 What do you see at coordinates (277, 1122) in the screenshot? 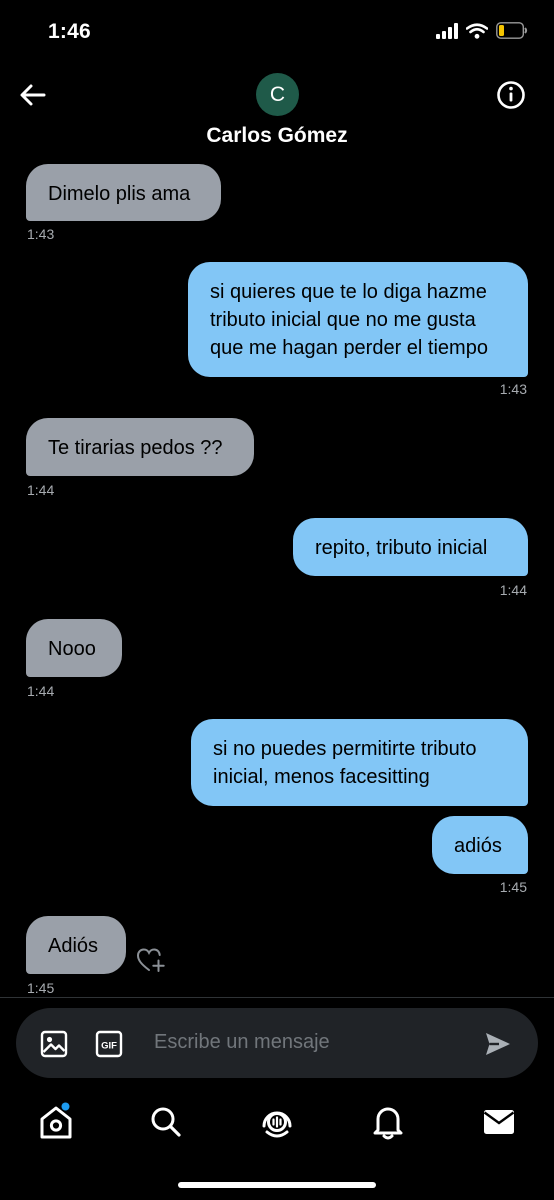
I see `spaces-icon` at bounding box center [277, 1122].